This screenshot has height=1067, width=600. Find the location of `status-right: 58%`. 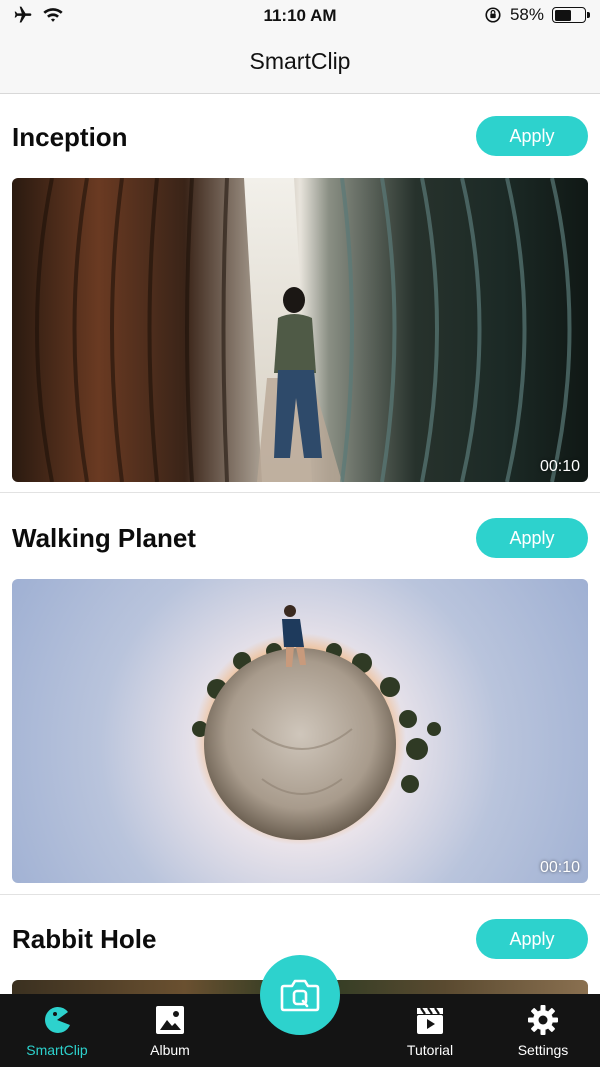

status-right: 58% is located at coordinates (537, 15).